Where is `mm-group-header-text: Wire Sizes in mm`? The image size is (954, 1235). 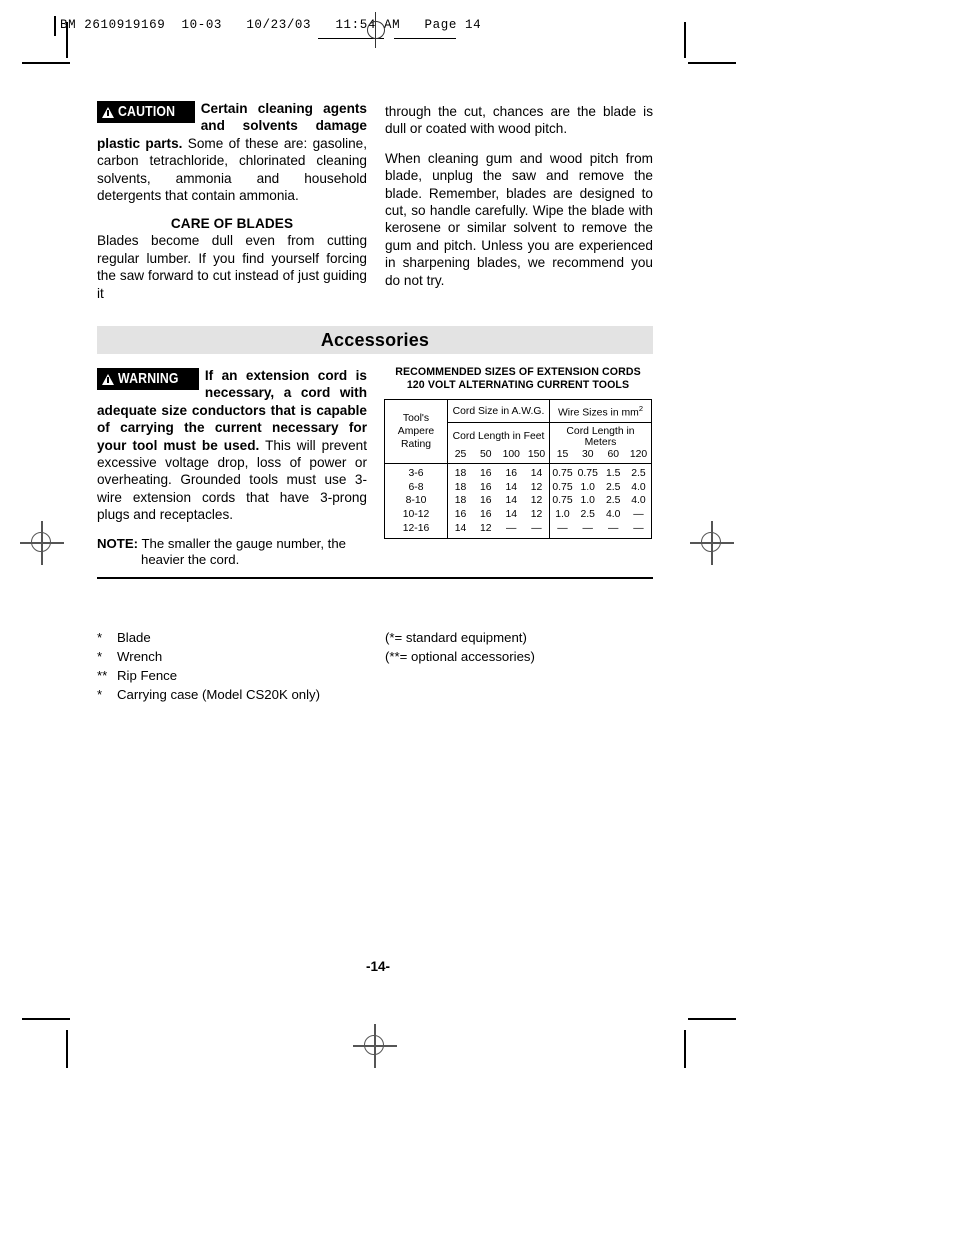
mm-group-header-text: Wire Sizes in mm is located at coordinates (598, 413).